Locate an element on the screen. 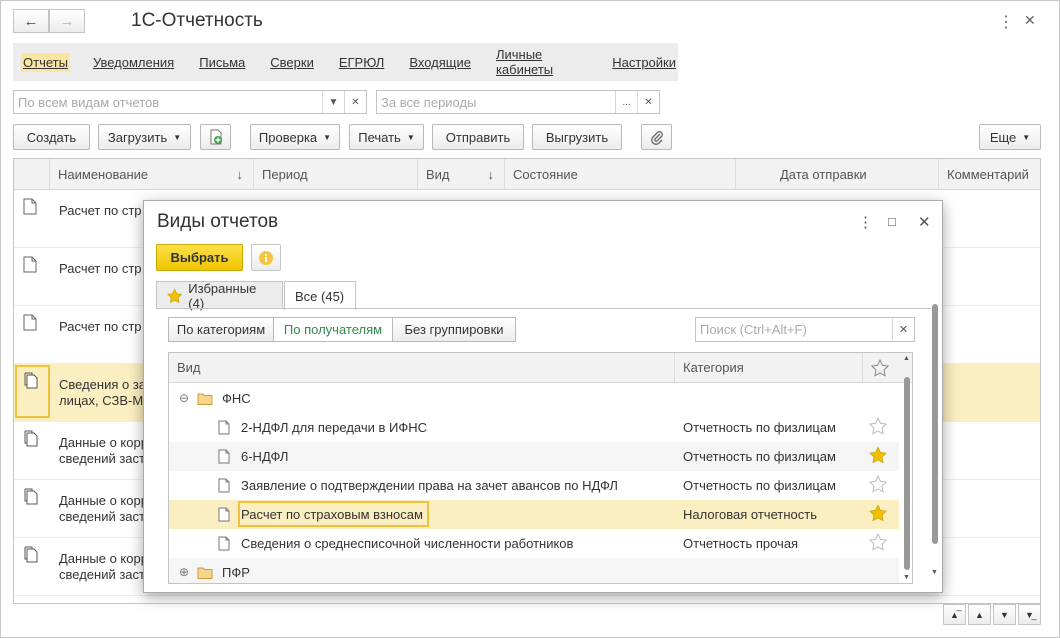 Image resolution: width=1060 pixels, height=638 pixels. last-page-button: ▼̲ is located at coordinates (1029, 614).